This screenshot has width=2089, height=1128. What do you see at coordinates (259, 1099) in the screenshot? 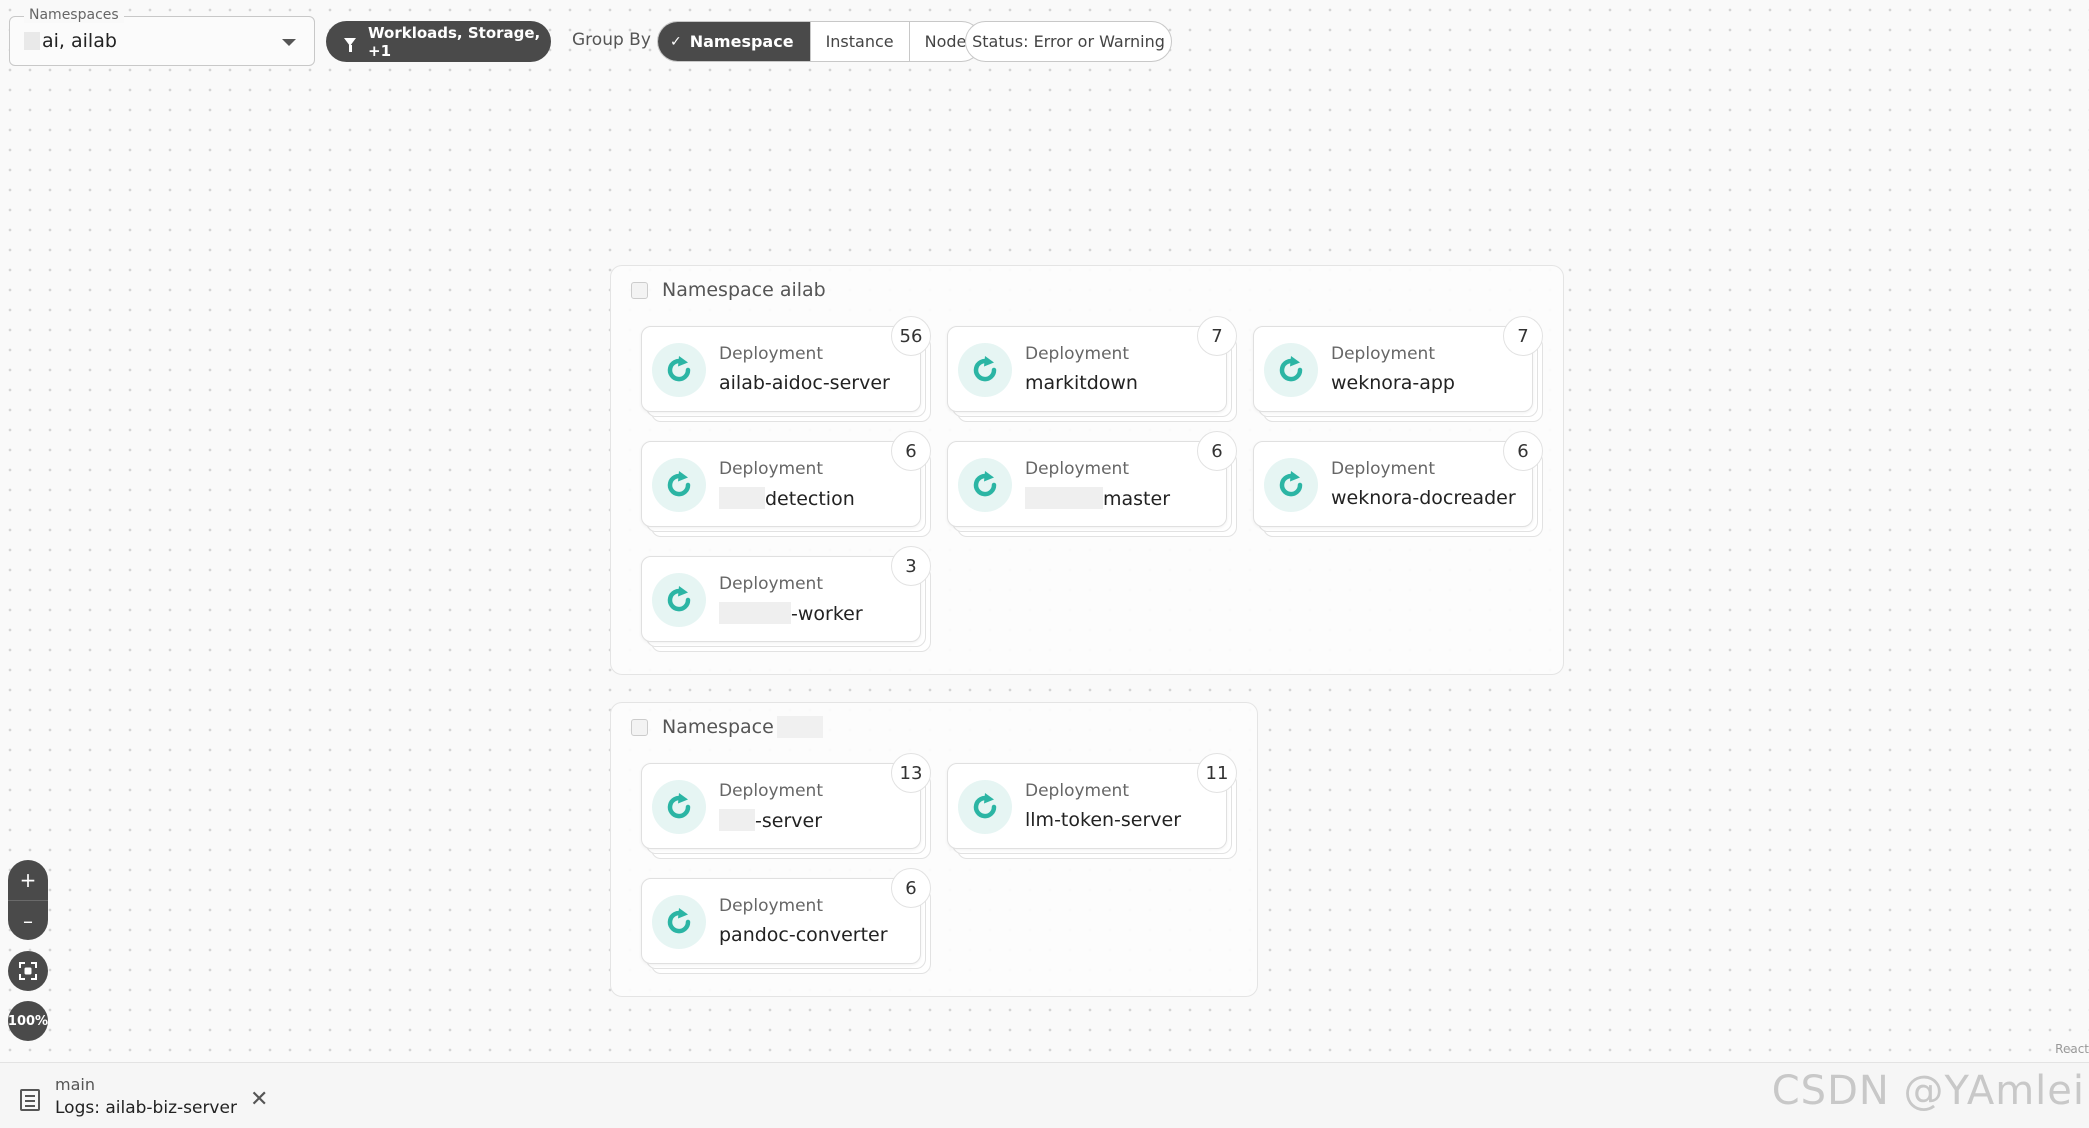
I see `close-icon: ✕` at bounding box center [259, 1099].